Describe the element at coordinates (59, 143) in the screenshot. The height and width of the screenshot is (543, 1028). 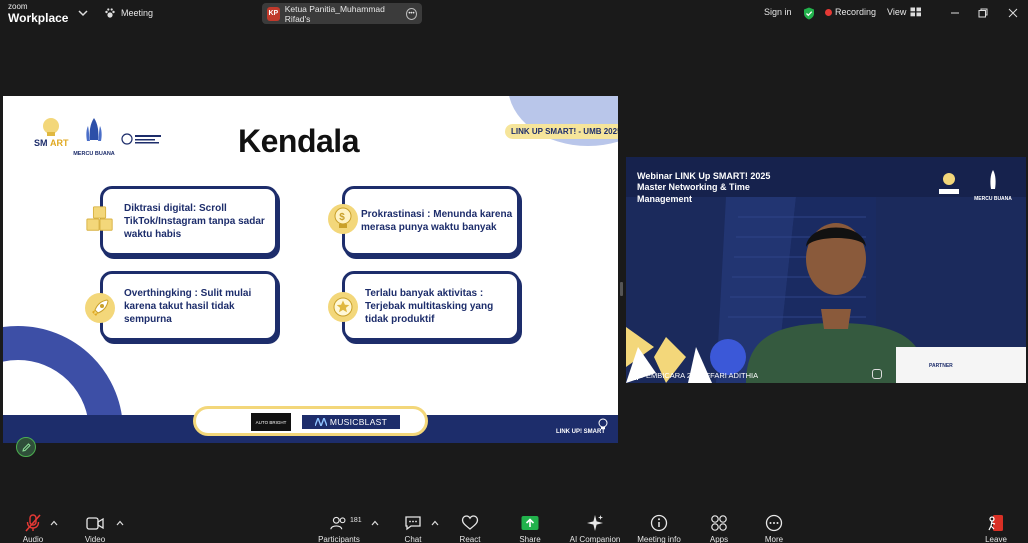
I see `svg-text: ART` at that location.